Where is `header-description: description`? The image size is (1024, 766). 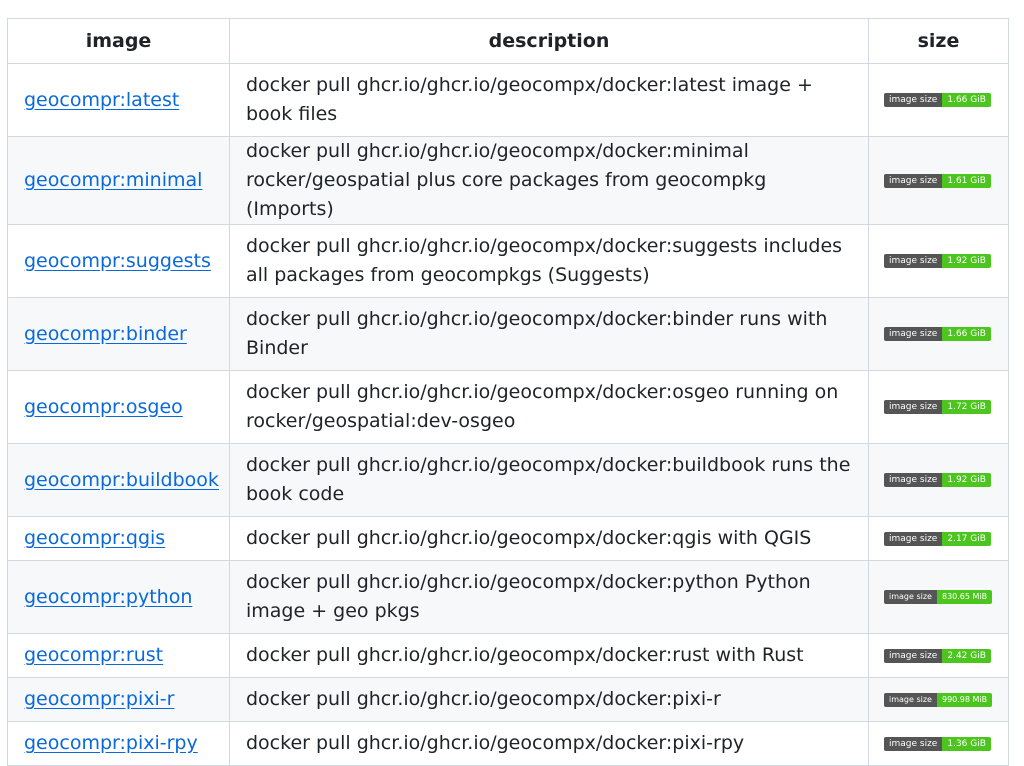
header-description: description is located at coordinates (549, 41).